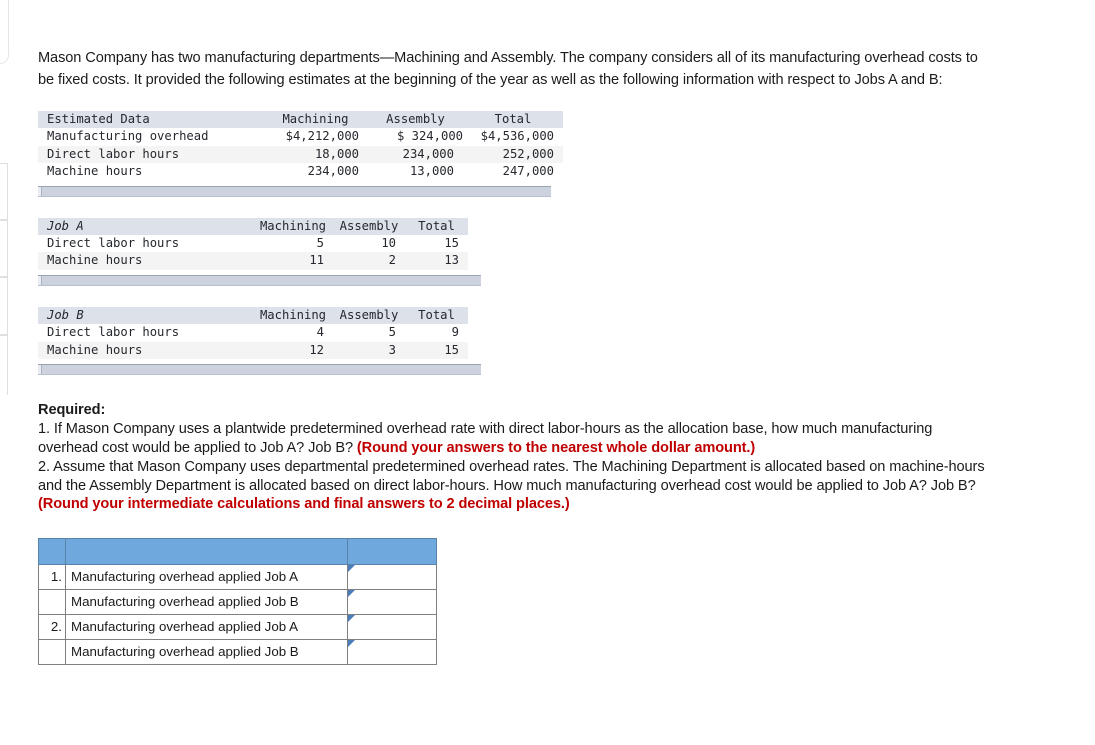 The height and width of the screenshot is (745, 1095). I want to click on answer-input-cell-1b, so click(392, 601).